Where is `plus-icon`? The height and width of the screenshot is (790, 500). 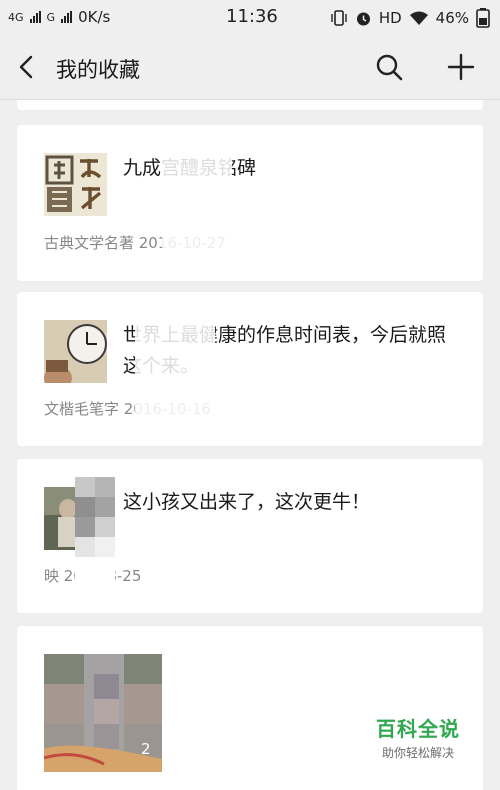 plus-icon is located at coordinates (461, 67).